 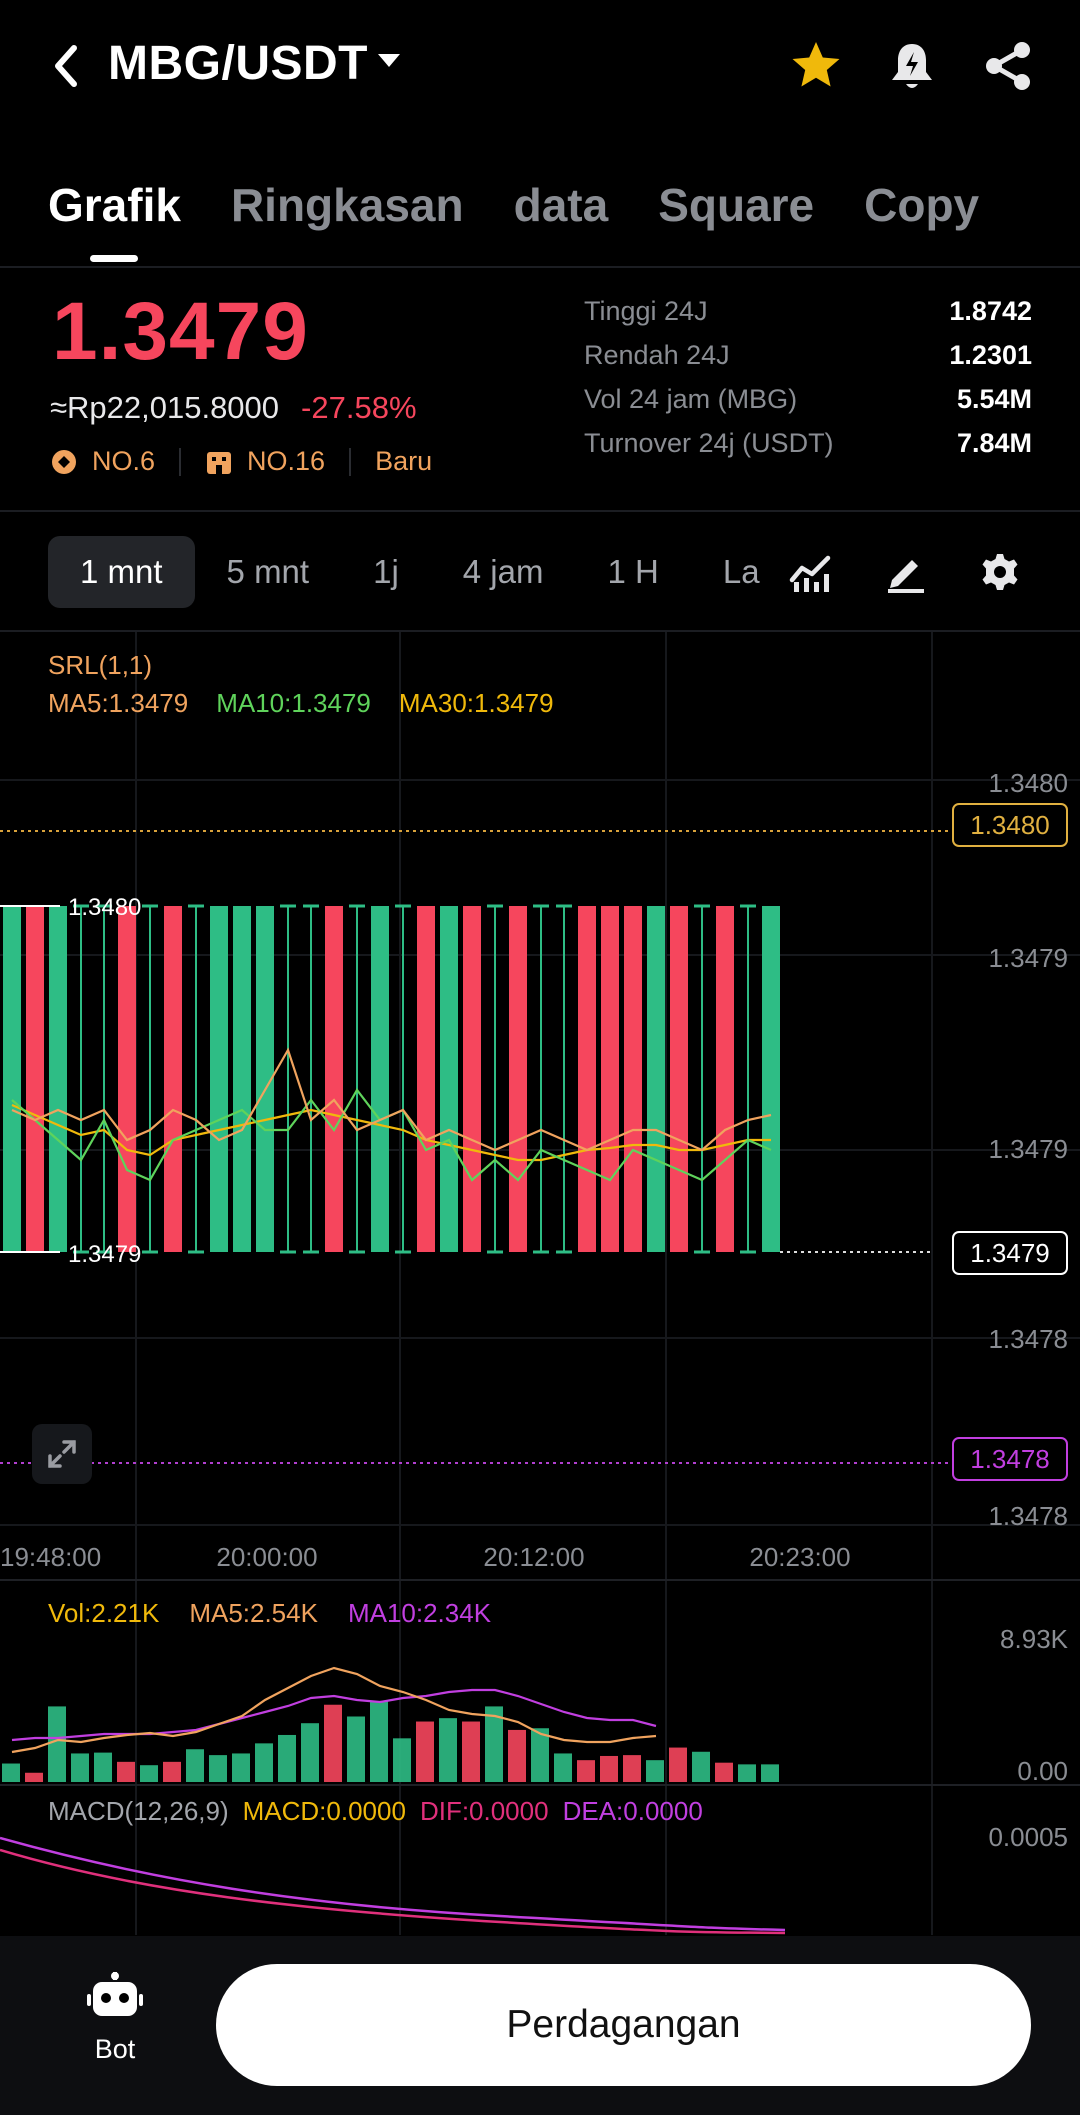 I want to click on chevron-left-icon, so click(x=66, y=66).